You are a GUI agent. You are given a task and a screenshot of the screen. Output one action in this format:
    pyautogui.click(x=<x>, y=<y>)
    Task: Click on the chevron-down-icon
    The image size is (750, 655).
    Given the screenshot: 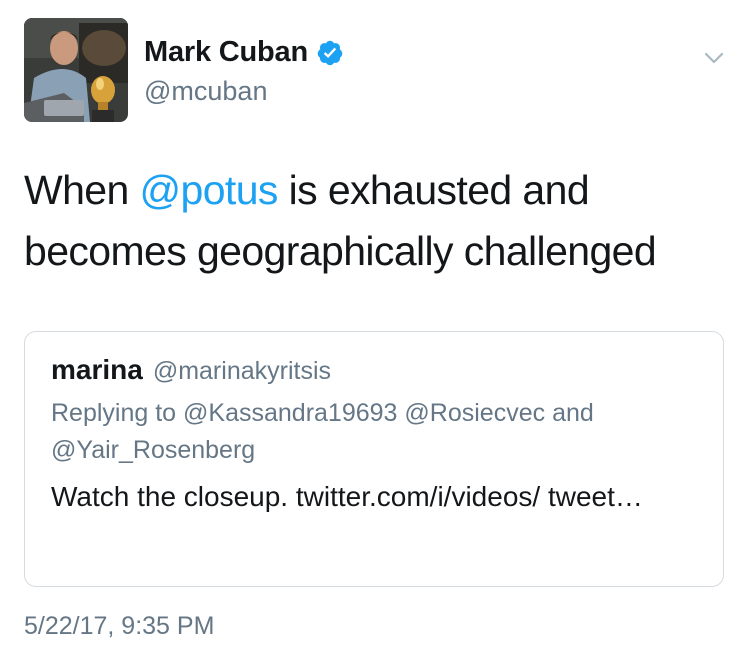 What is the action you would take?
    pyautogui.click(x=714, y=58)
    